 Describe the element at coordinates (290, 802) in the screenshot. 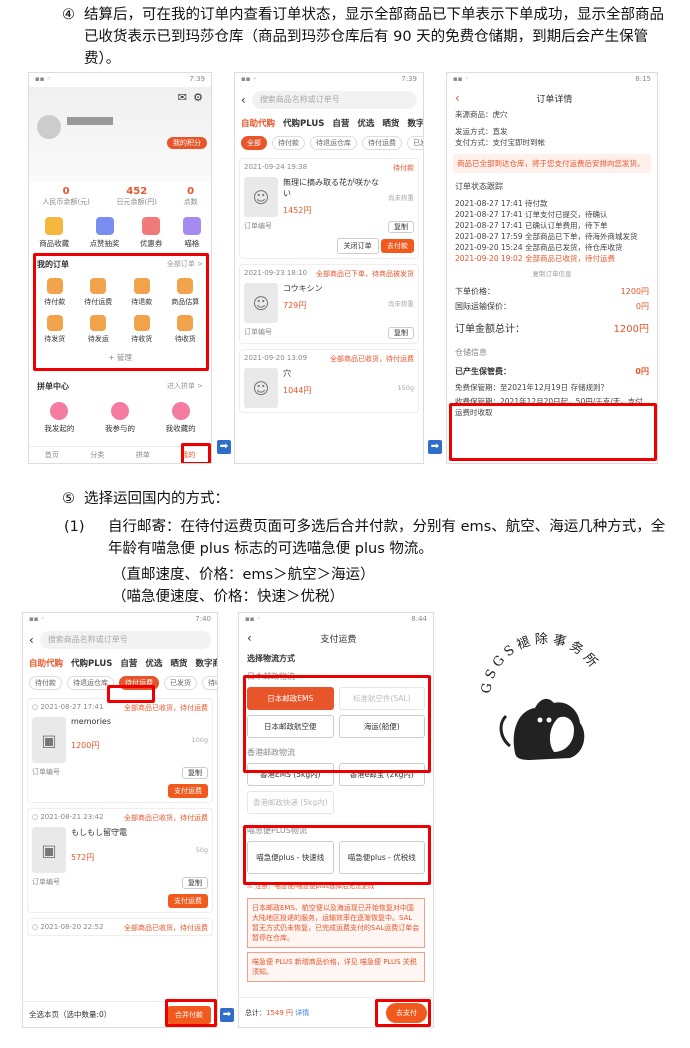

I see `option-hk-express: 香港邮政快递 (5kg内)` at that location.